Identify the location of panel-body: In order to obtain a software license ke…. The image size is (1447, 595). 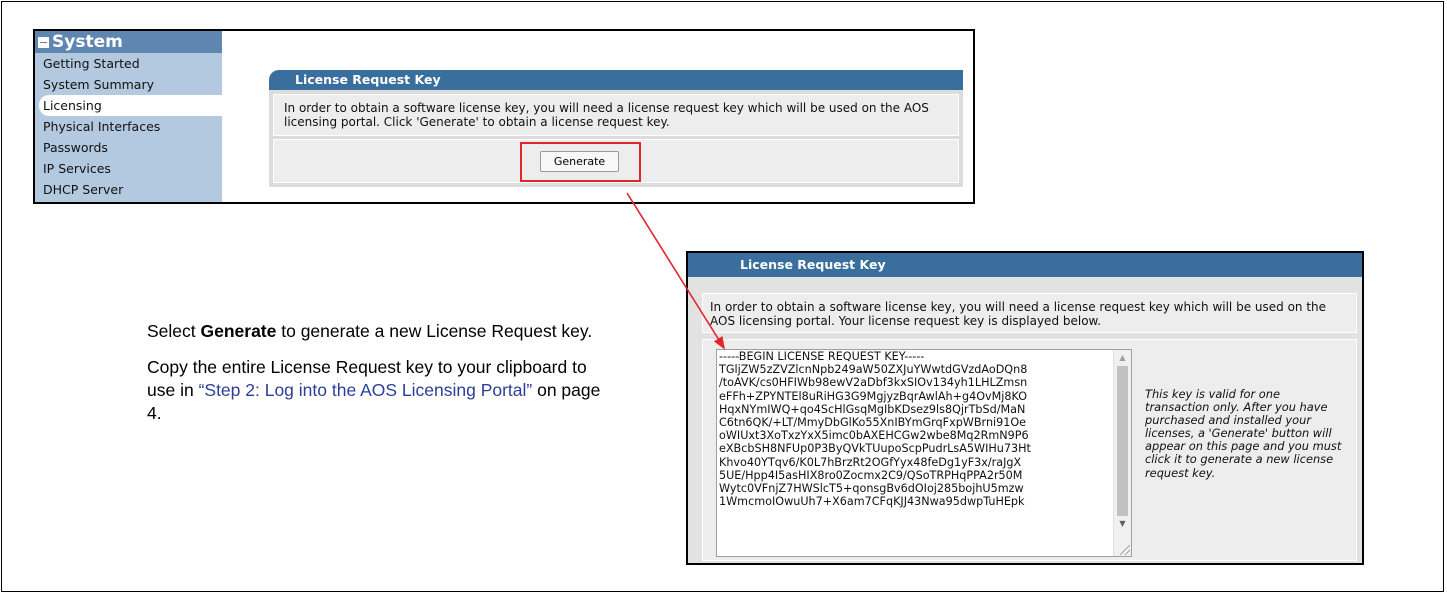
(616, 138).